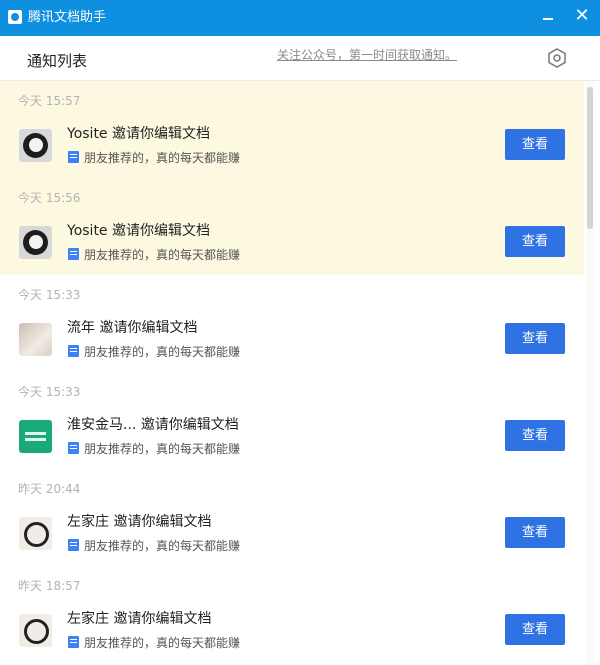  I want to click on notification-item: 今天 15:33 流年 邀请你编辑文档 朋友推荐的，真的每天都能赚 查看, so click(292, 323).